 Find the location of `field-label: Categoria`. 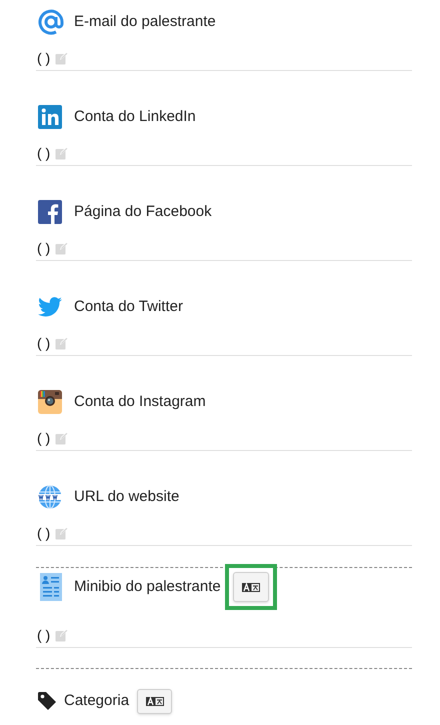

field-label: Categoria is located at coordinates (97, 700).